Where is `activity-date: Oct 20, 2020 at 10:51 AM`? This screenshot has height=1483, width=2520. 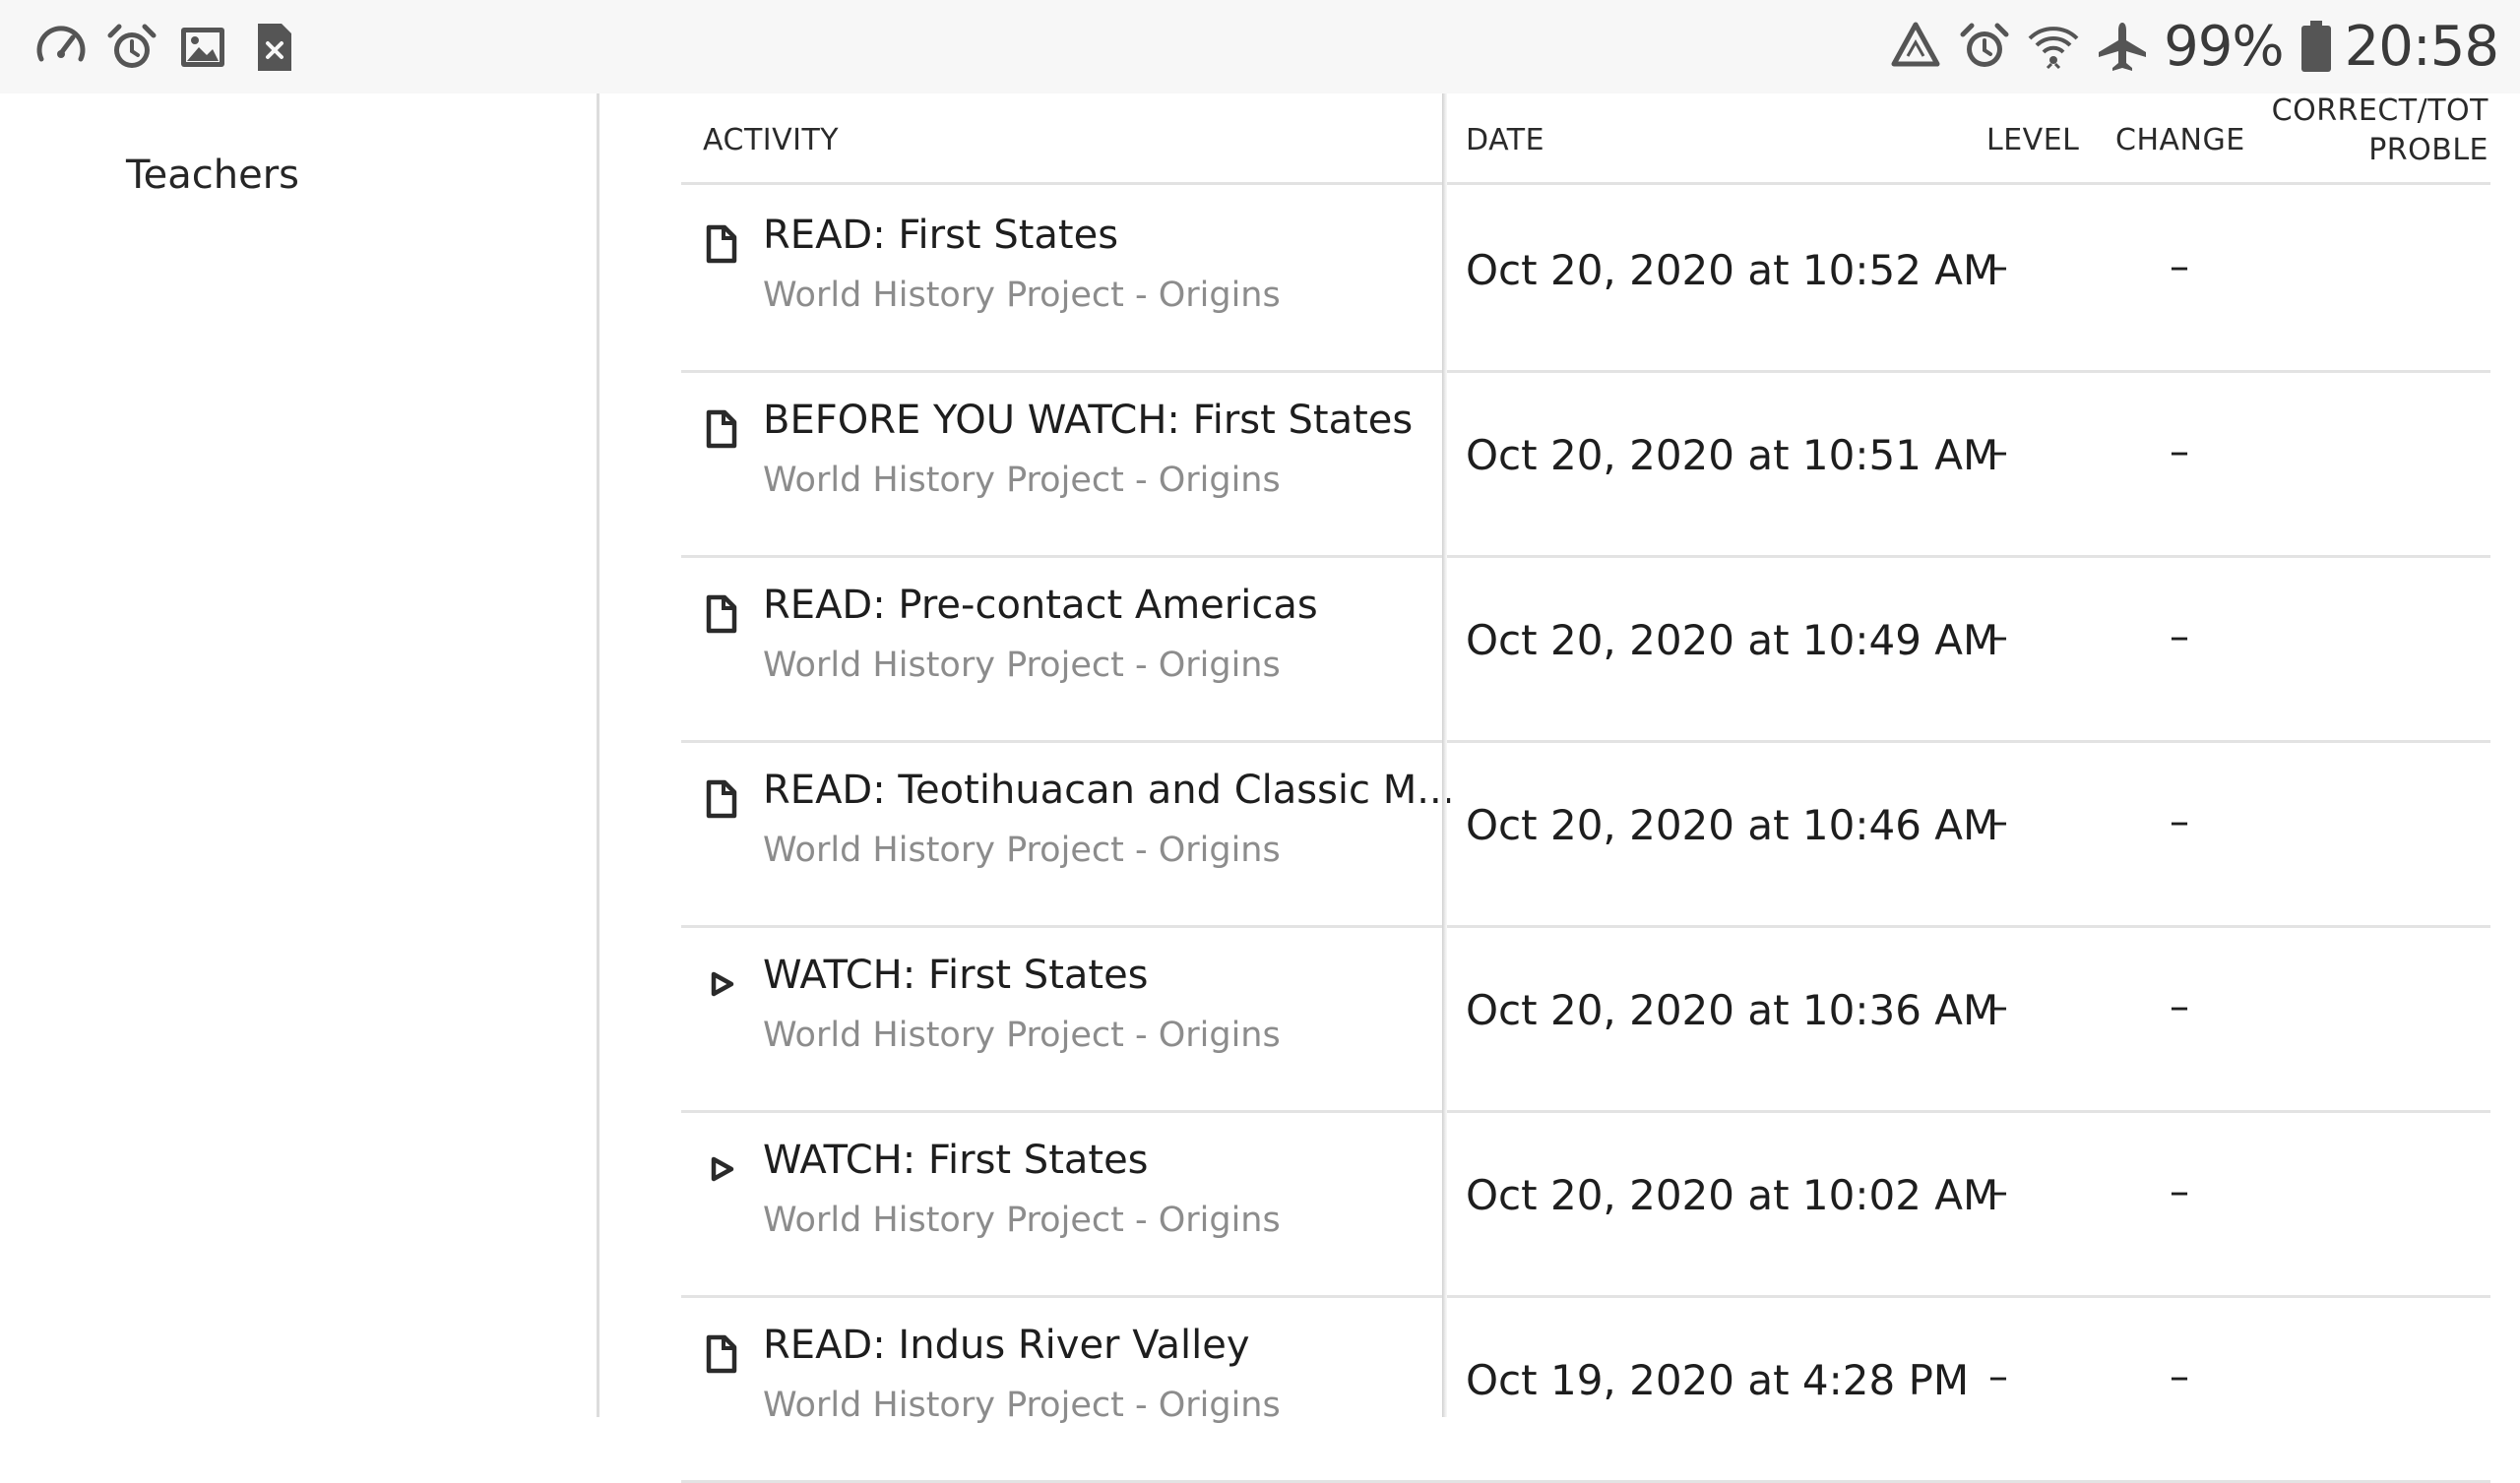
activity-date: Oct 20, 2020 at 10:51 AM is located at coordinates (1732, 455).